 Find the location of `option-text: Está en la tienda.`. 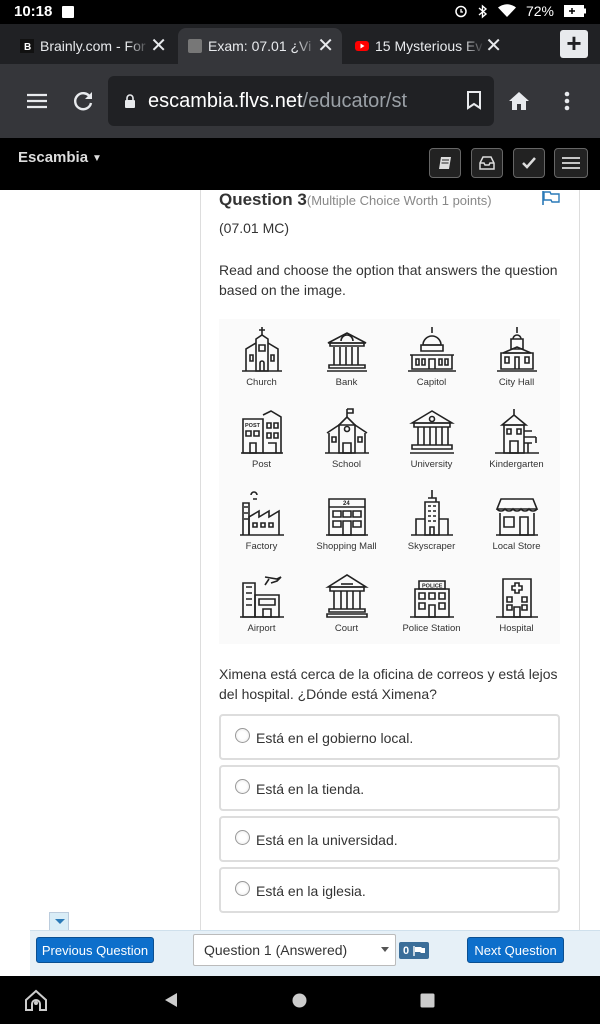

option-text: Está en la tienda. is located at coordinates (310, 789).